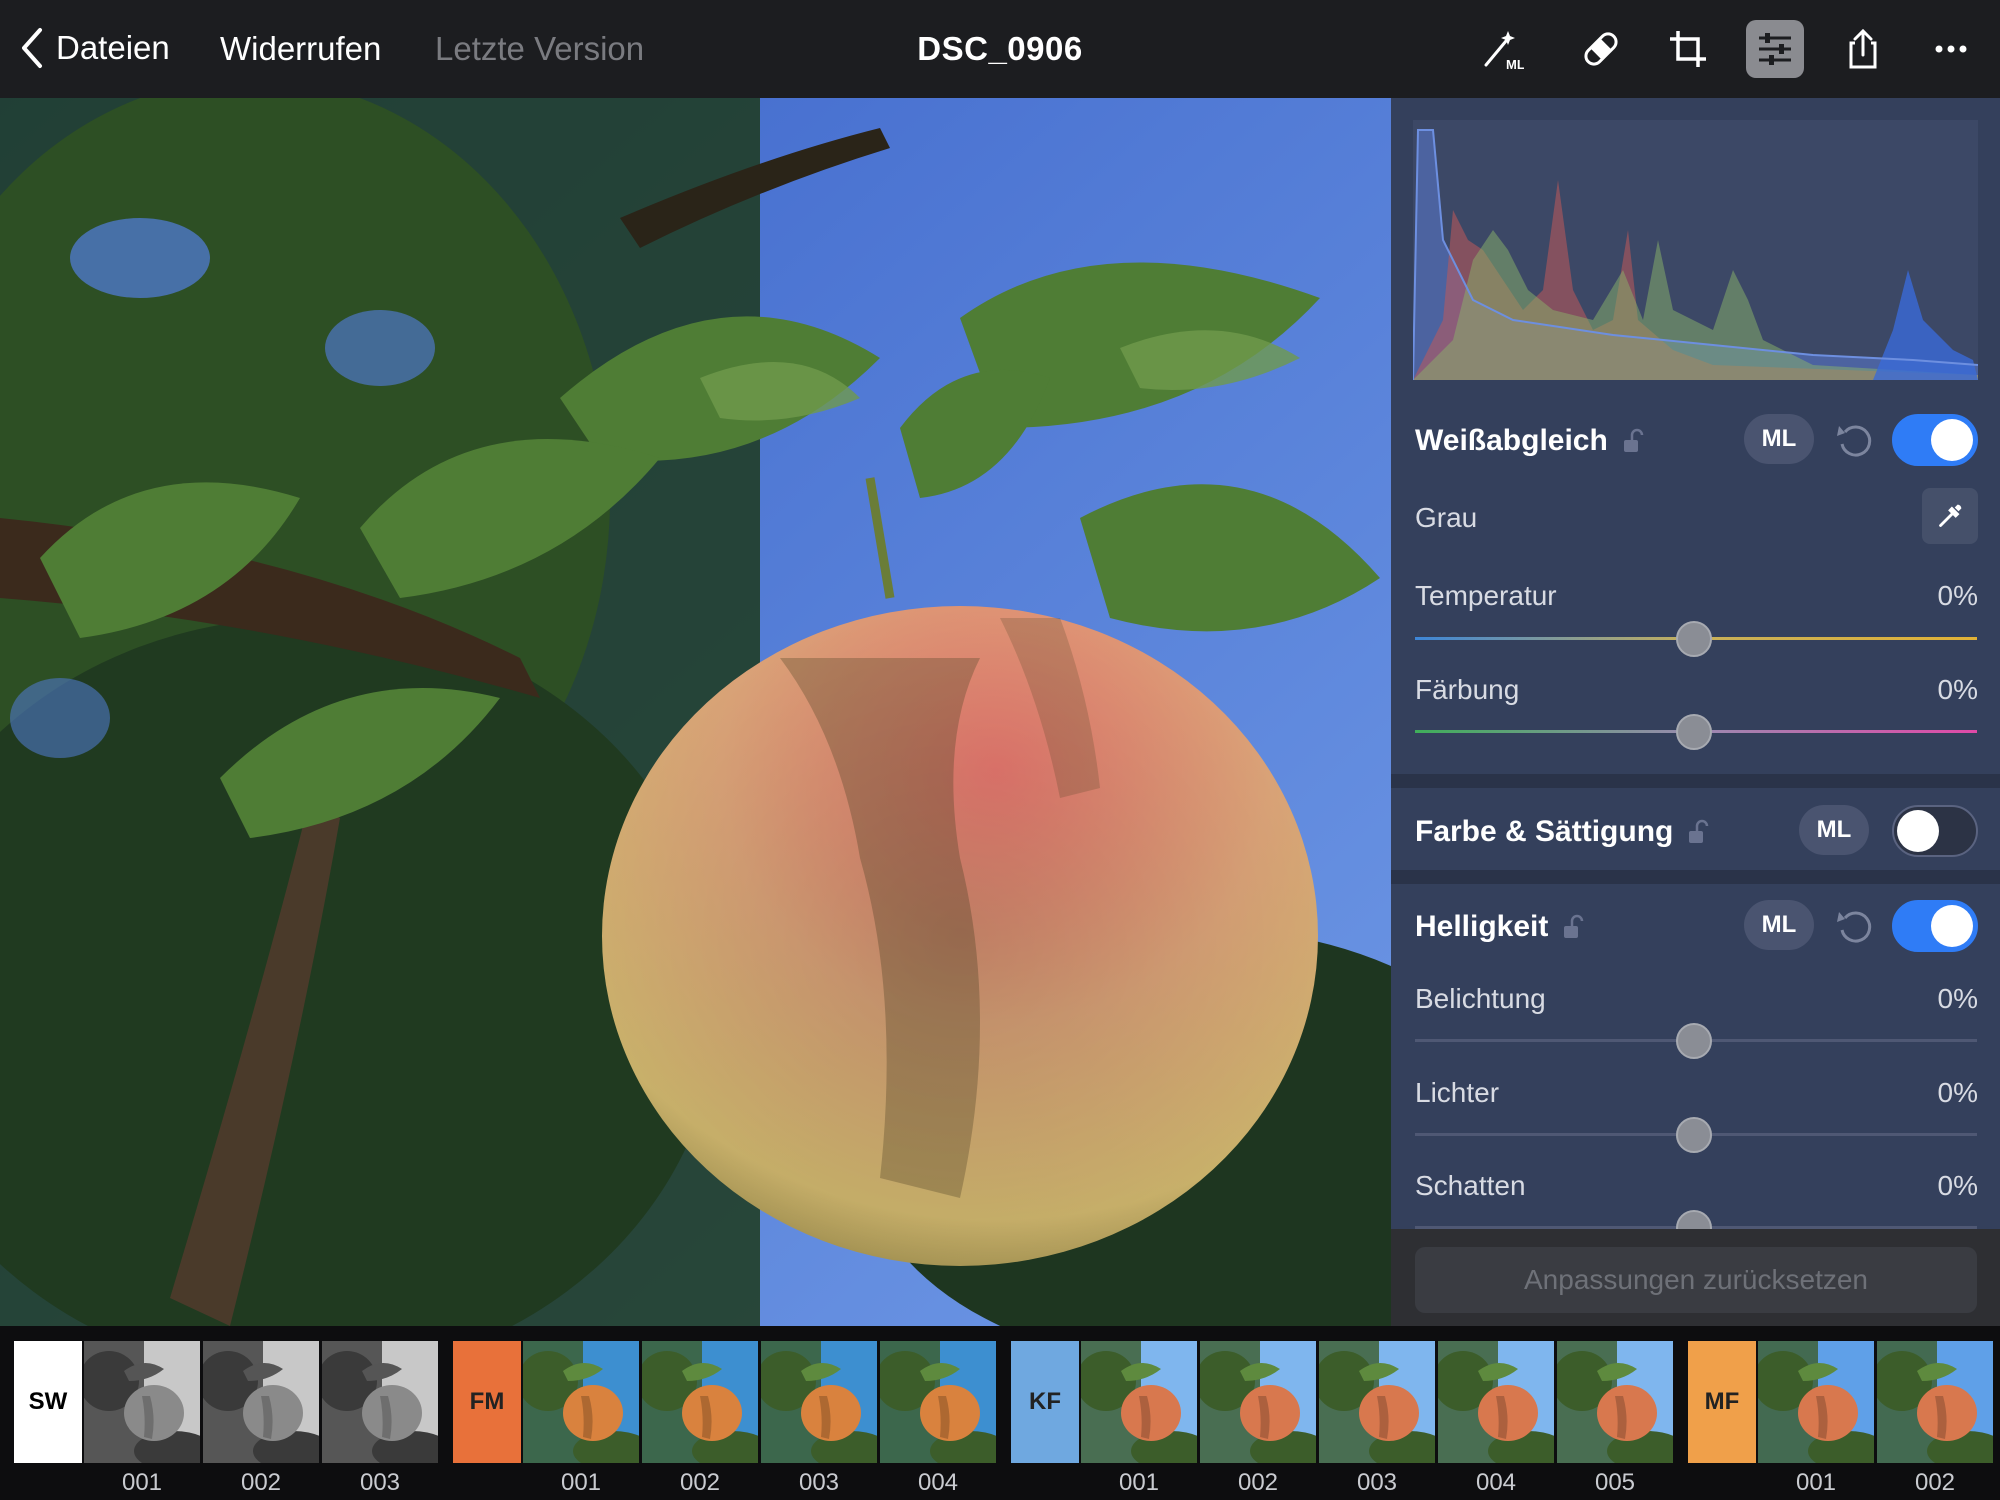 Image resolution: width=2000 pixels, height=1500 pixels. I want to click on brightness-toggle, so click(1935, 926).